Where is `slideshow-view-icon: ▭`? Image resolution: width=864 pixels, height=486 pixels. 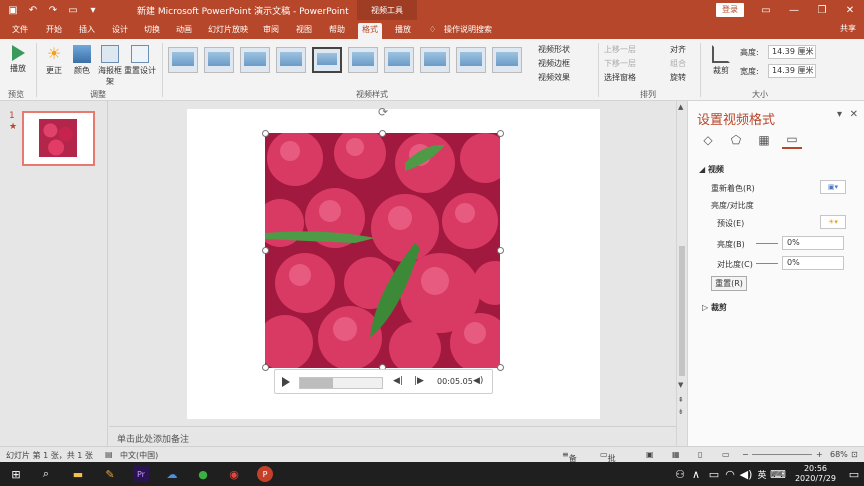 slideshow-view-icon: ▭ is located at coordinates (726, 454).